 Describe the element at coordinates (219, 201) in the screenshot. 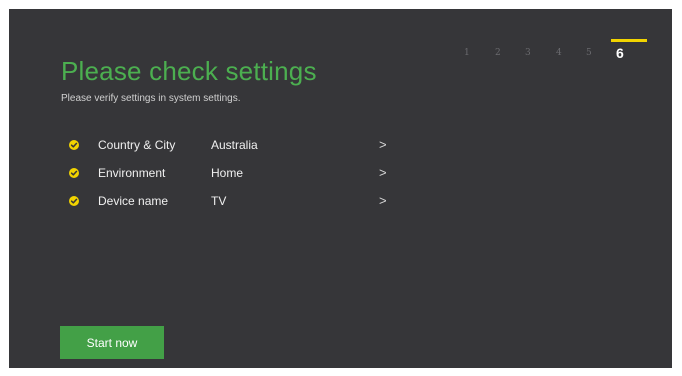

I see `setting-value: TV` at that location.